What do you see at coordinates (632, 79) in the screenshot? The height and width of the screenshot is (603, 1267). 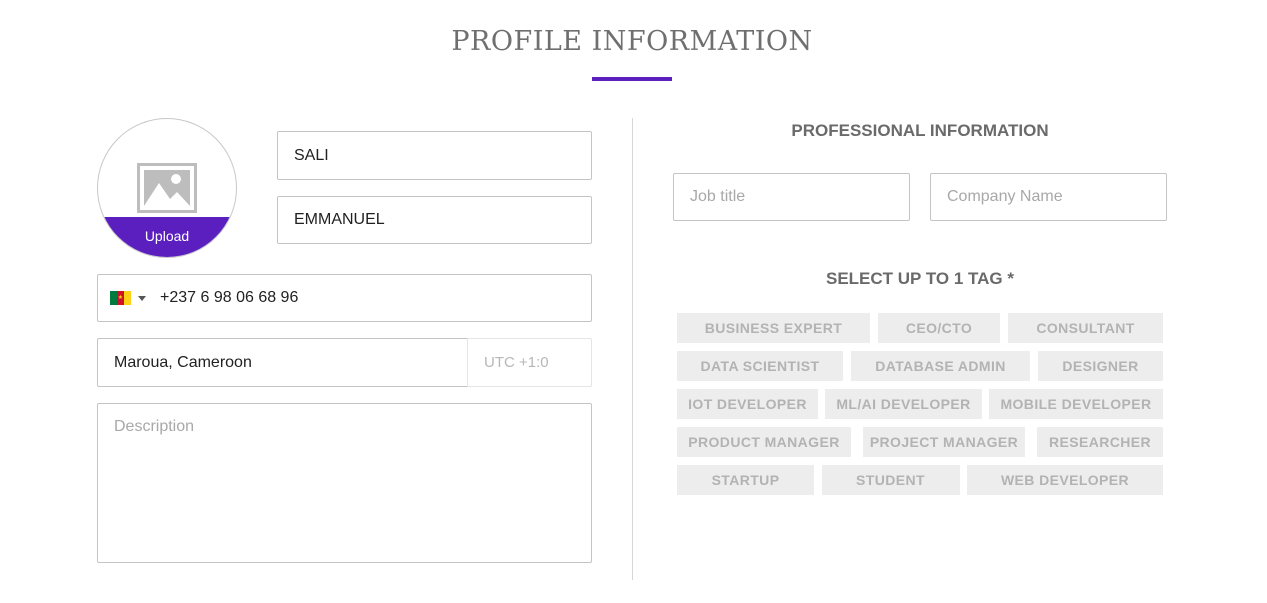 I see `title-underline` at bounding box center [632, 79].